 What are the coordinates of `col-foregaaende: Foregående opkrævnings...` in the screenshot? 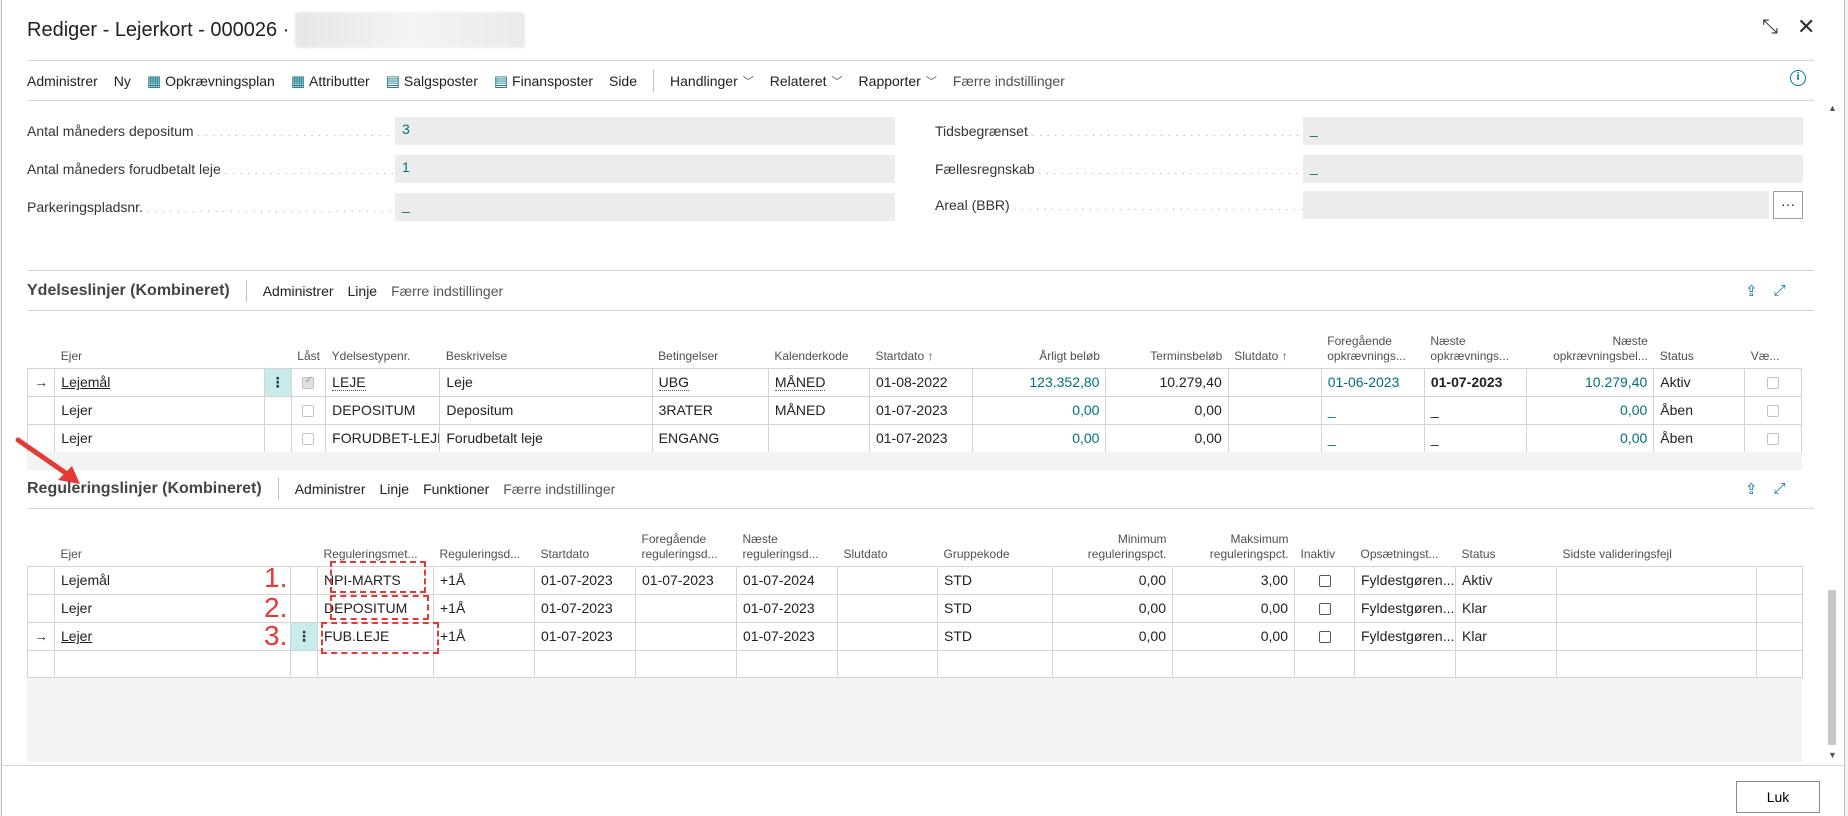 It's located at (1372, 347).